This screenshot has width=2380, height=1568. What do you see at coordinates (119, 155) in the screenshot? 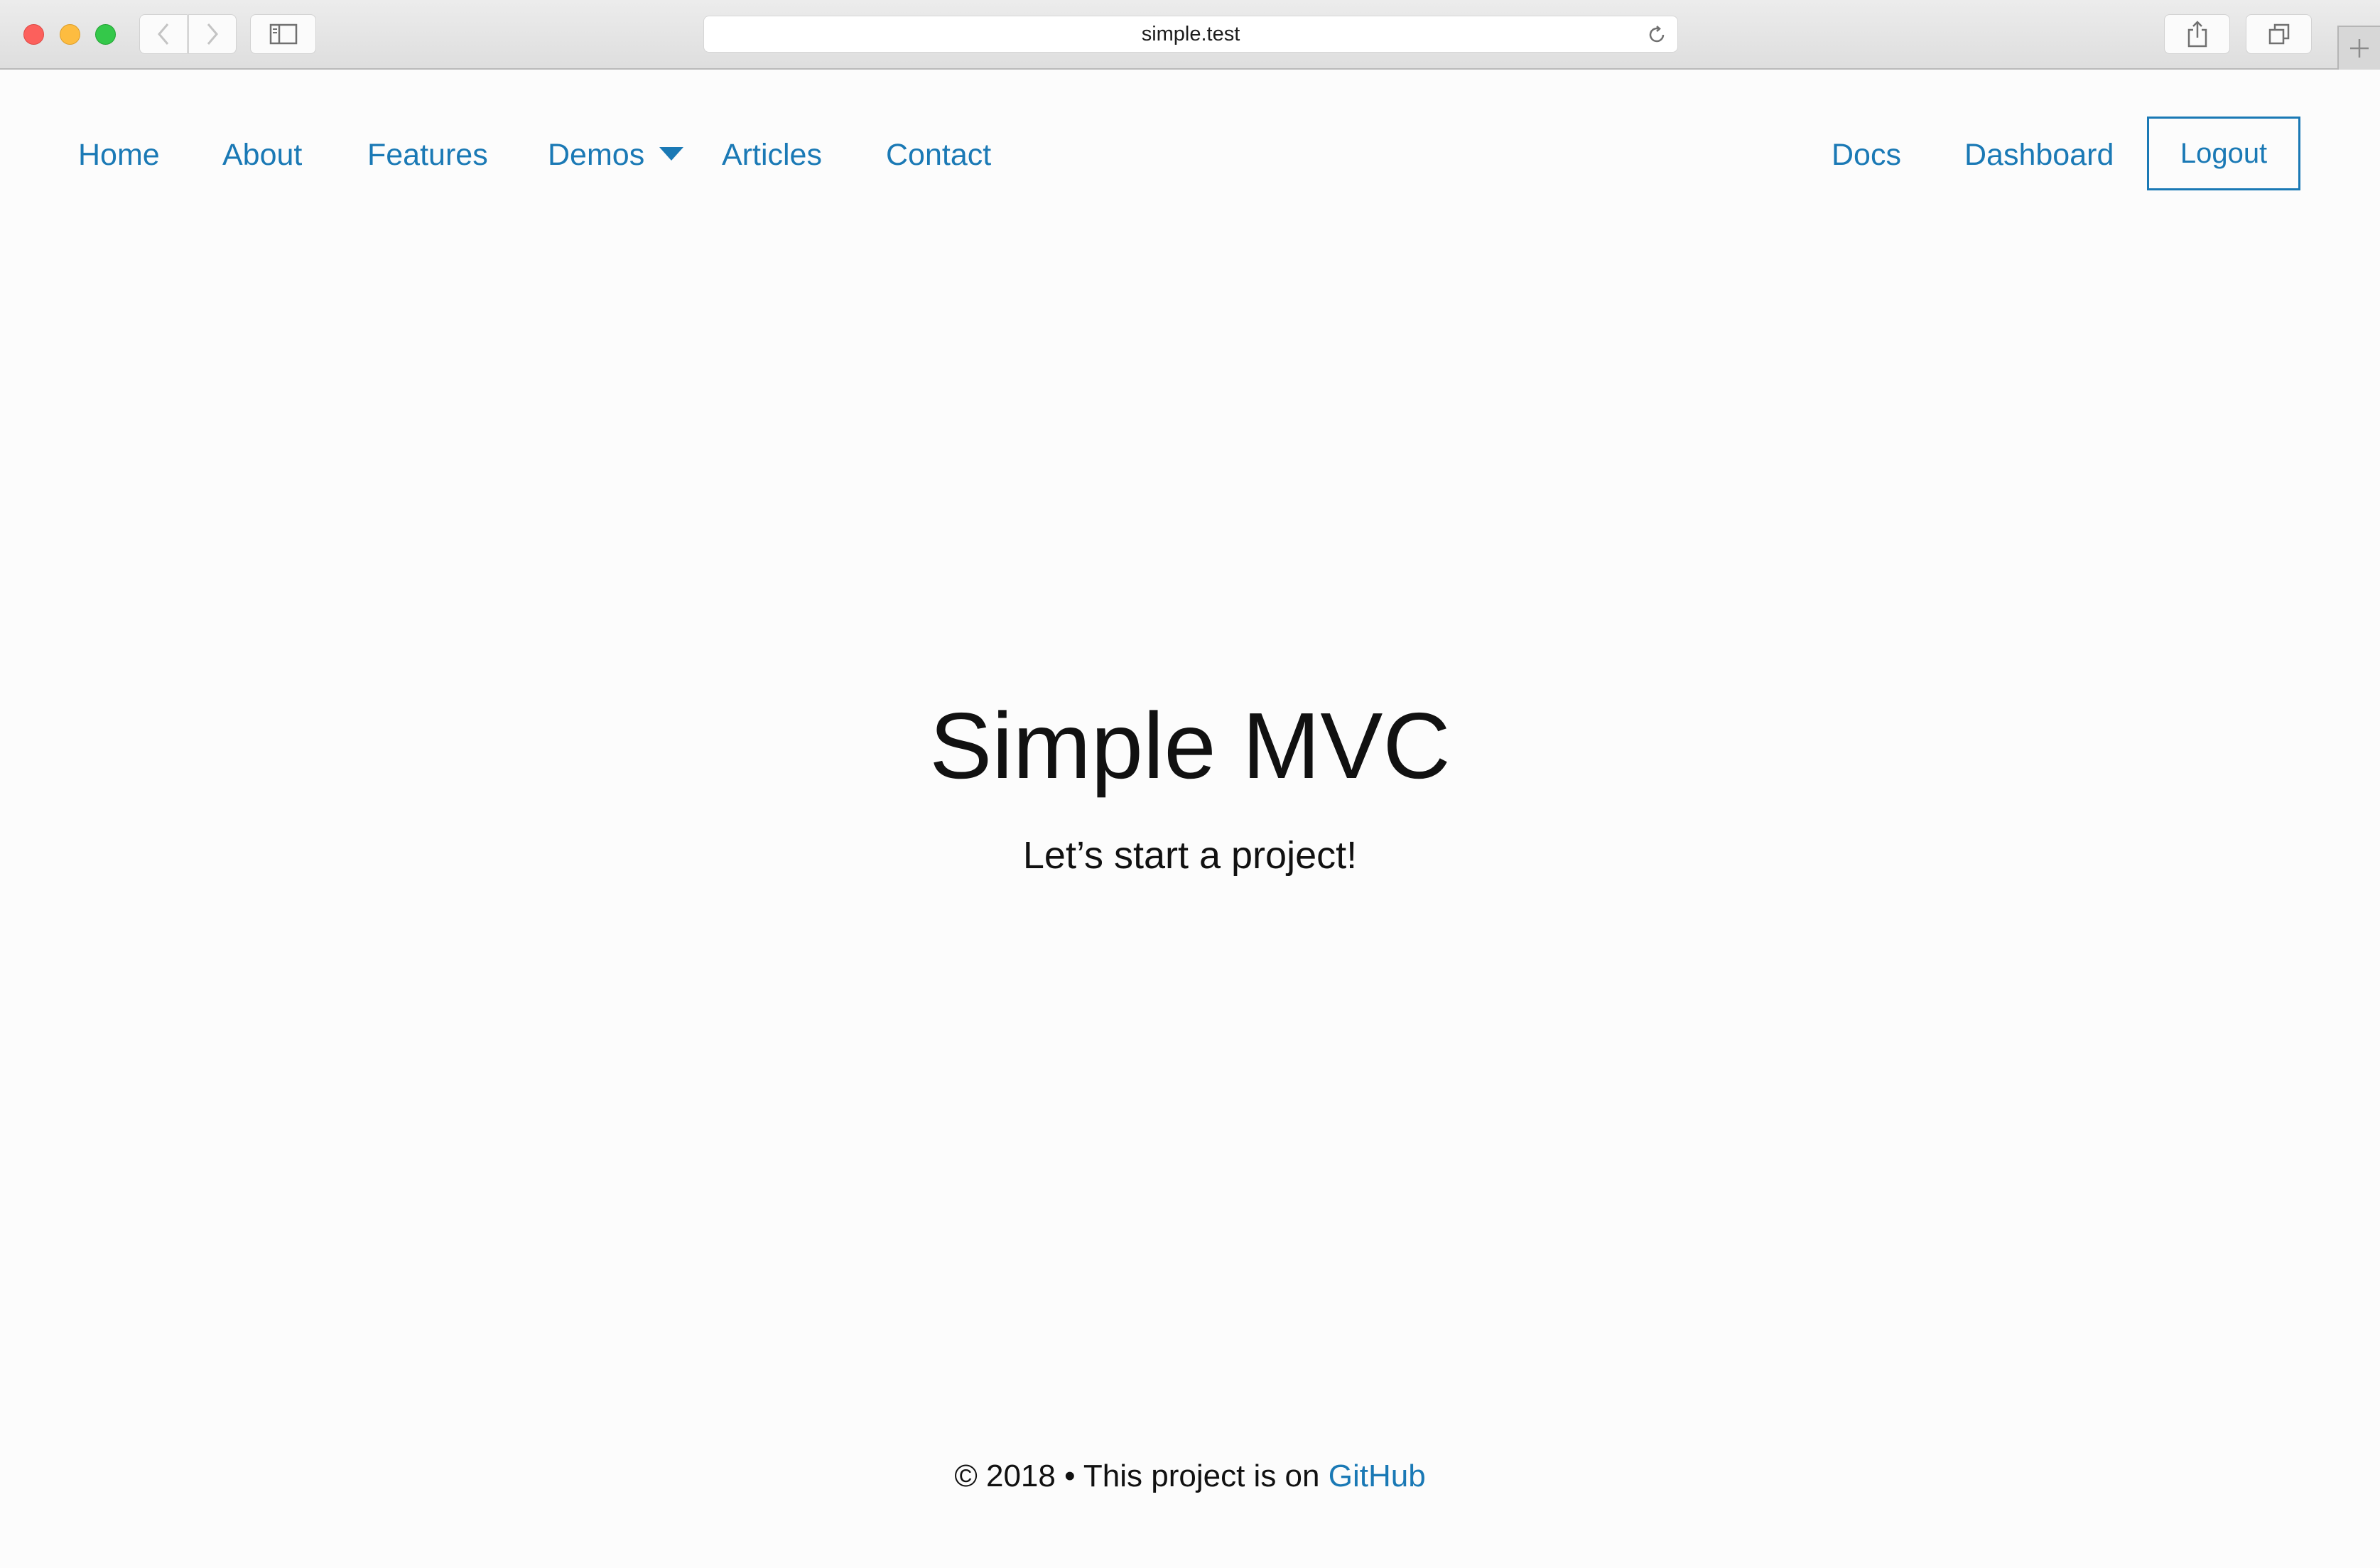
I see `nav-home-link: Home` at bounding box center [119, 155].